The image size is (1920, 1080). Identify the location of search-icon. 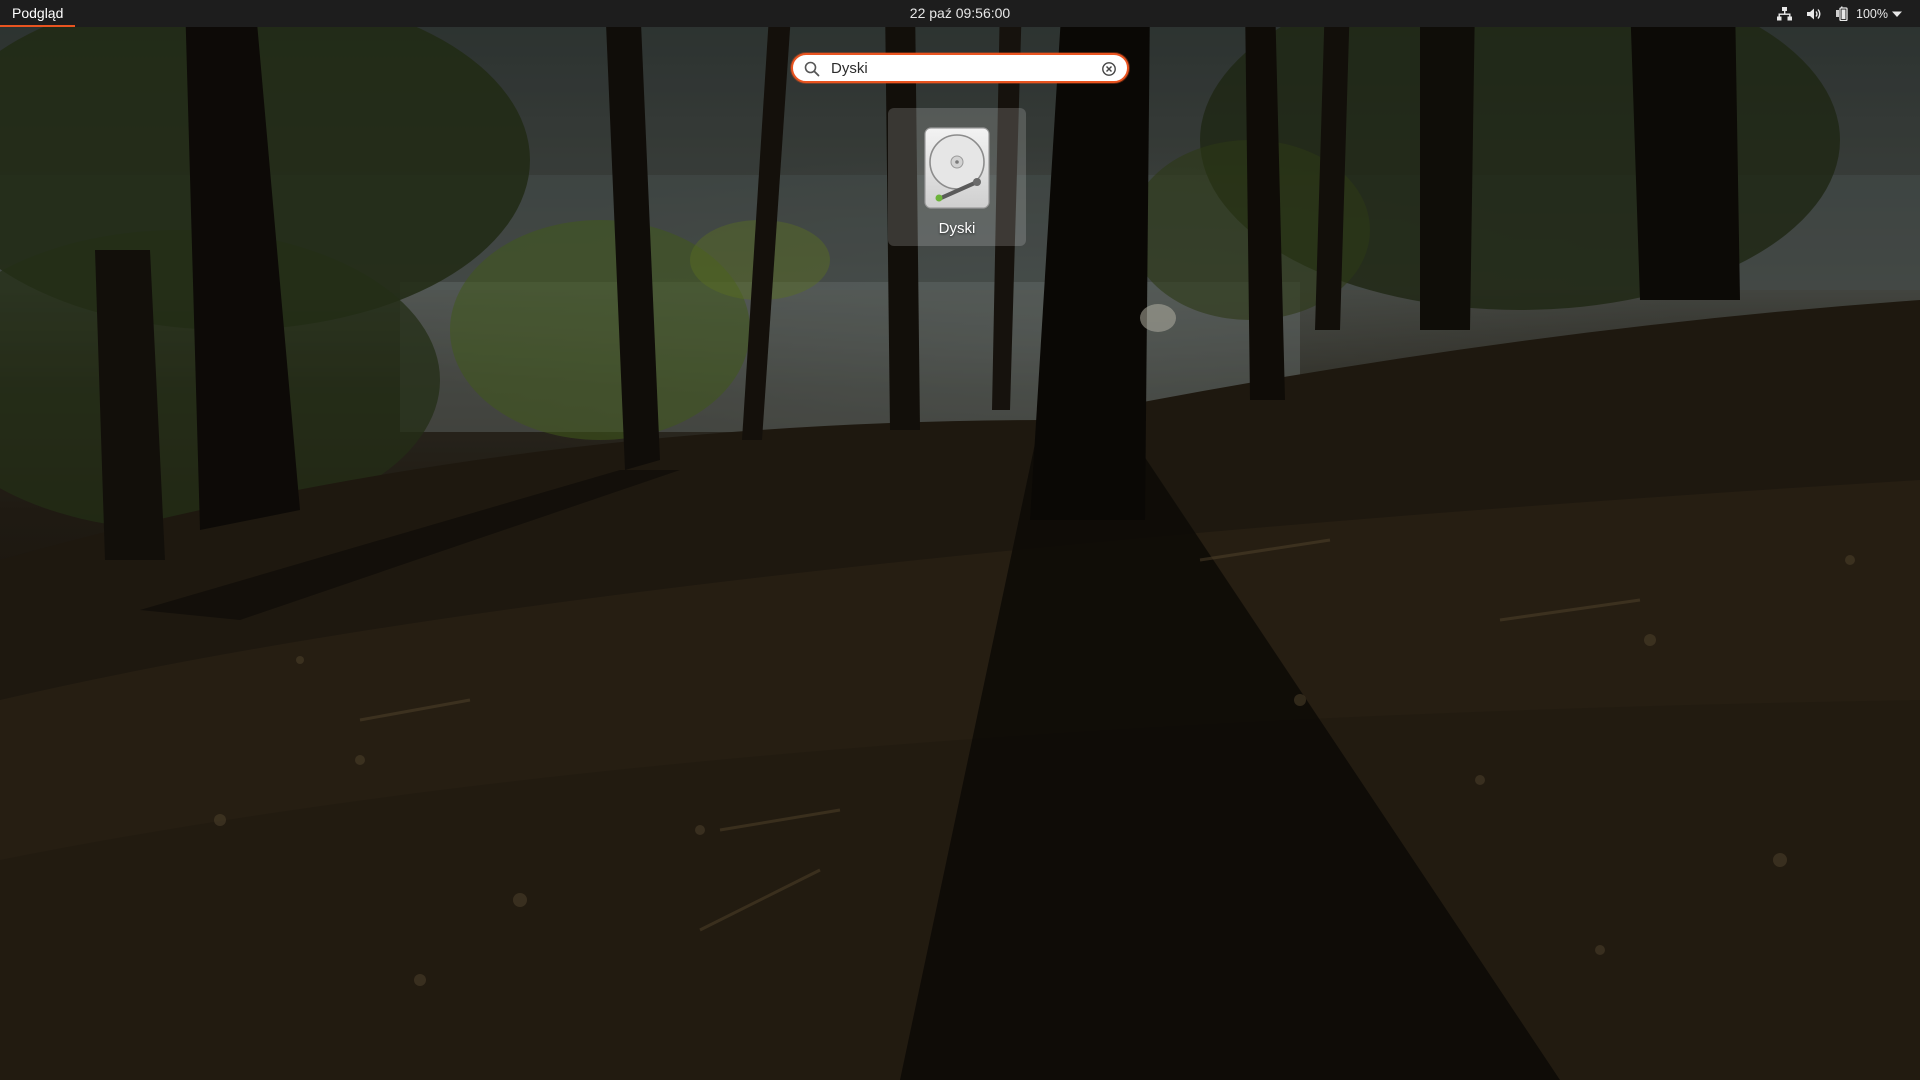
(812, 71).